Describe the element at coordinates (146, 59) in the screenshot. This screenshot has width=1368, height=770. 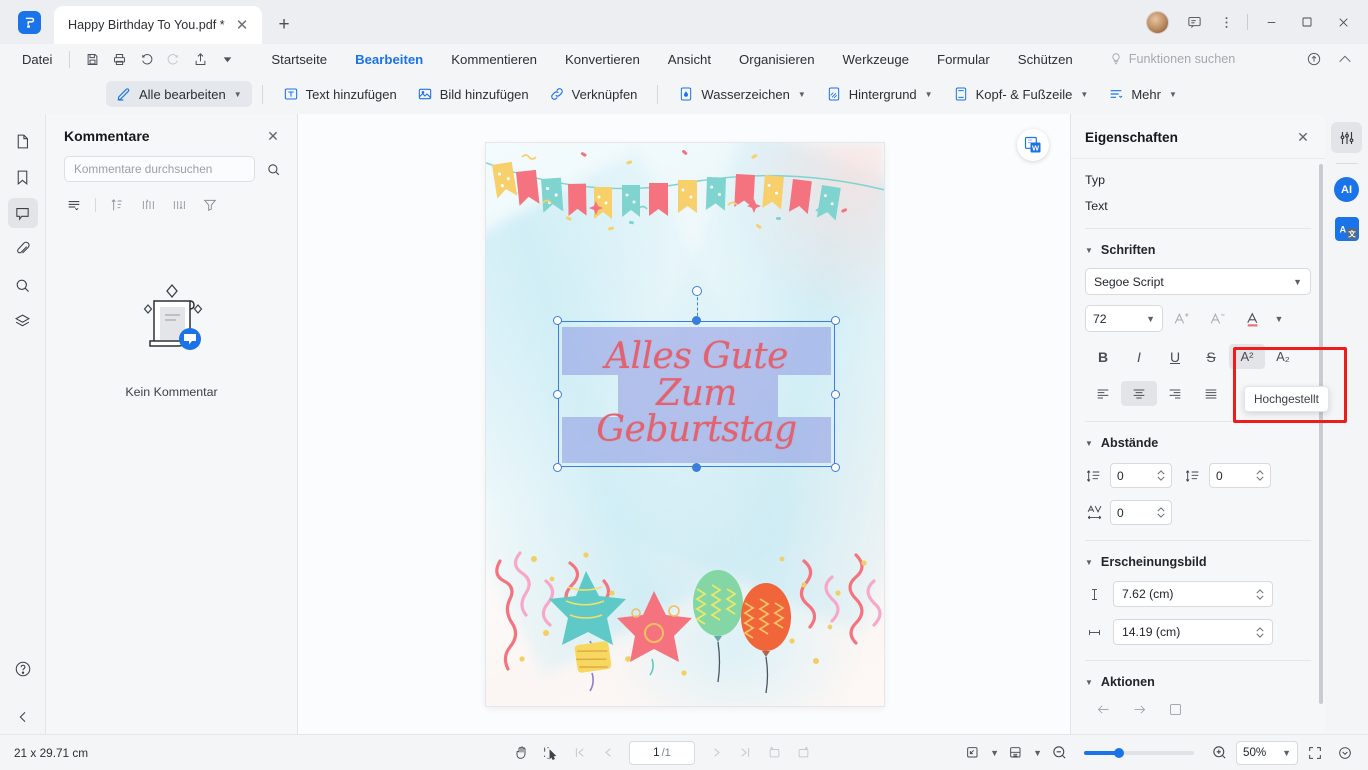
I see `undo-icon` at that location.